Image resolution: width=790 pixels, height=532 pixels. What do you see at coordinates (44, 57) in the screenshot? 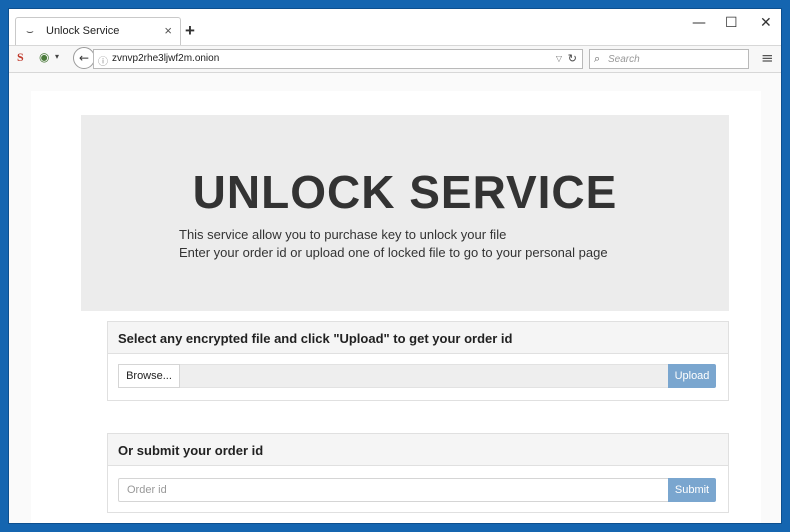
I see `tor-onion-icon: ◉` at bounding box center [44, 57].